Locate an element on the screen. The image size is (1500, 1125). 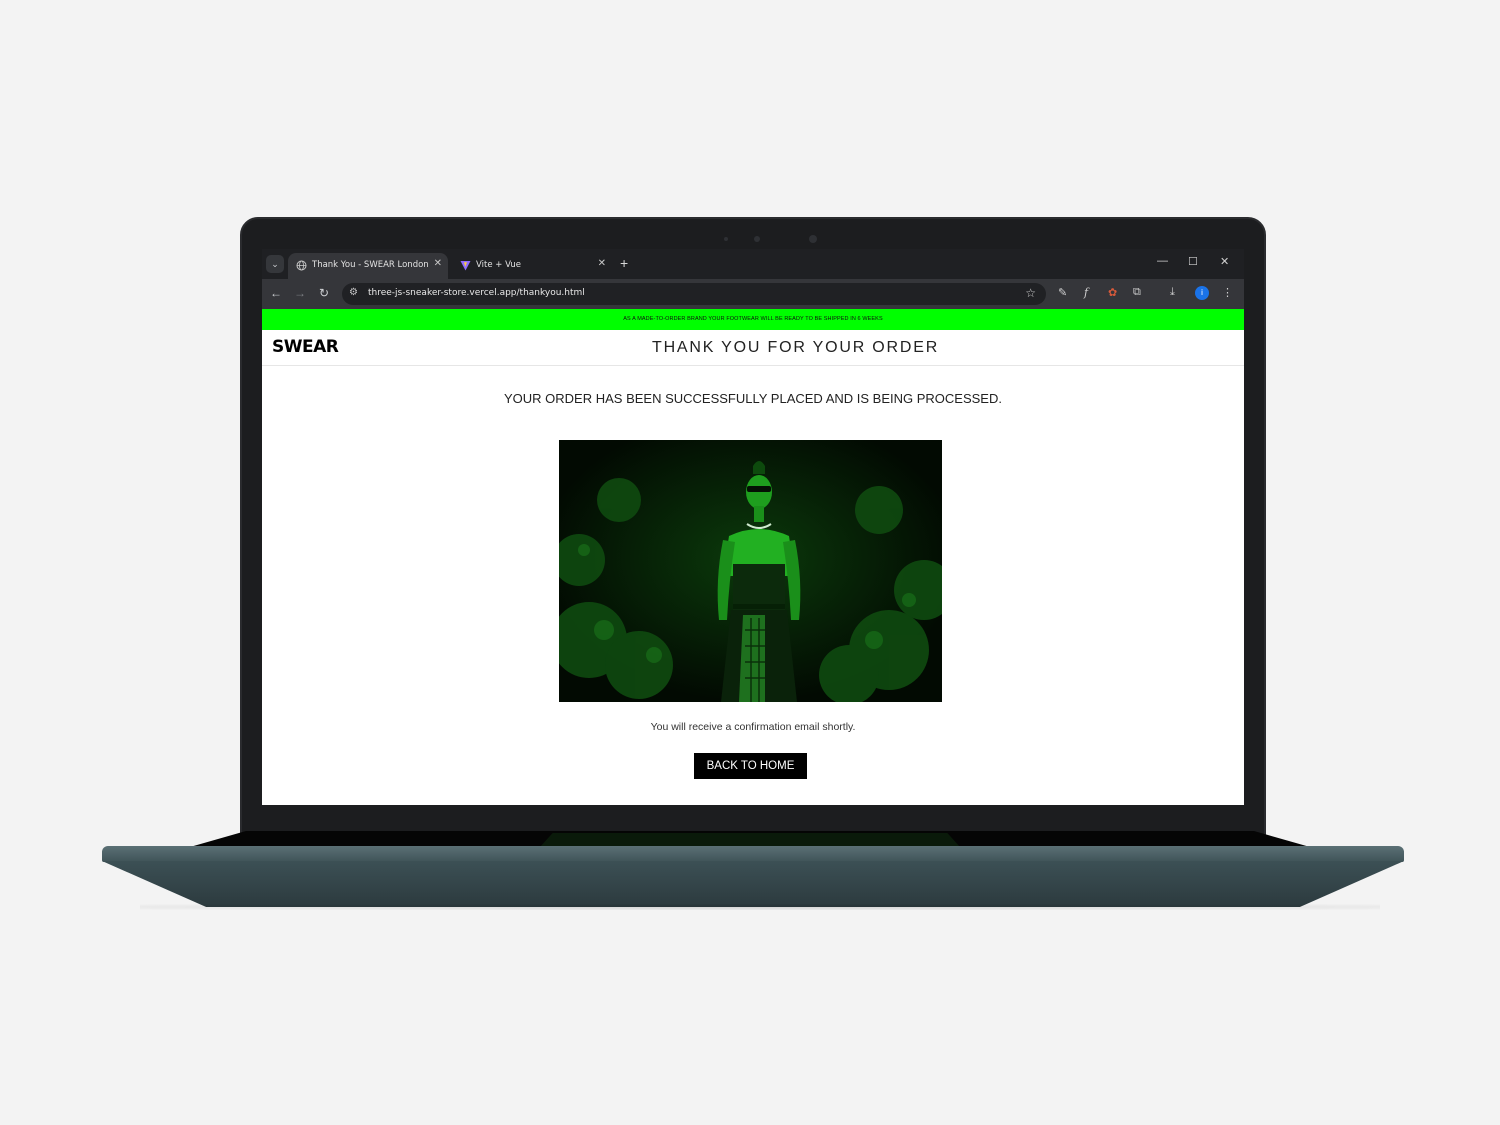
profile-avatar: i is located at coordinates (1202, 293).